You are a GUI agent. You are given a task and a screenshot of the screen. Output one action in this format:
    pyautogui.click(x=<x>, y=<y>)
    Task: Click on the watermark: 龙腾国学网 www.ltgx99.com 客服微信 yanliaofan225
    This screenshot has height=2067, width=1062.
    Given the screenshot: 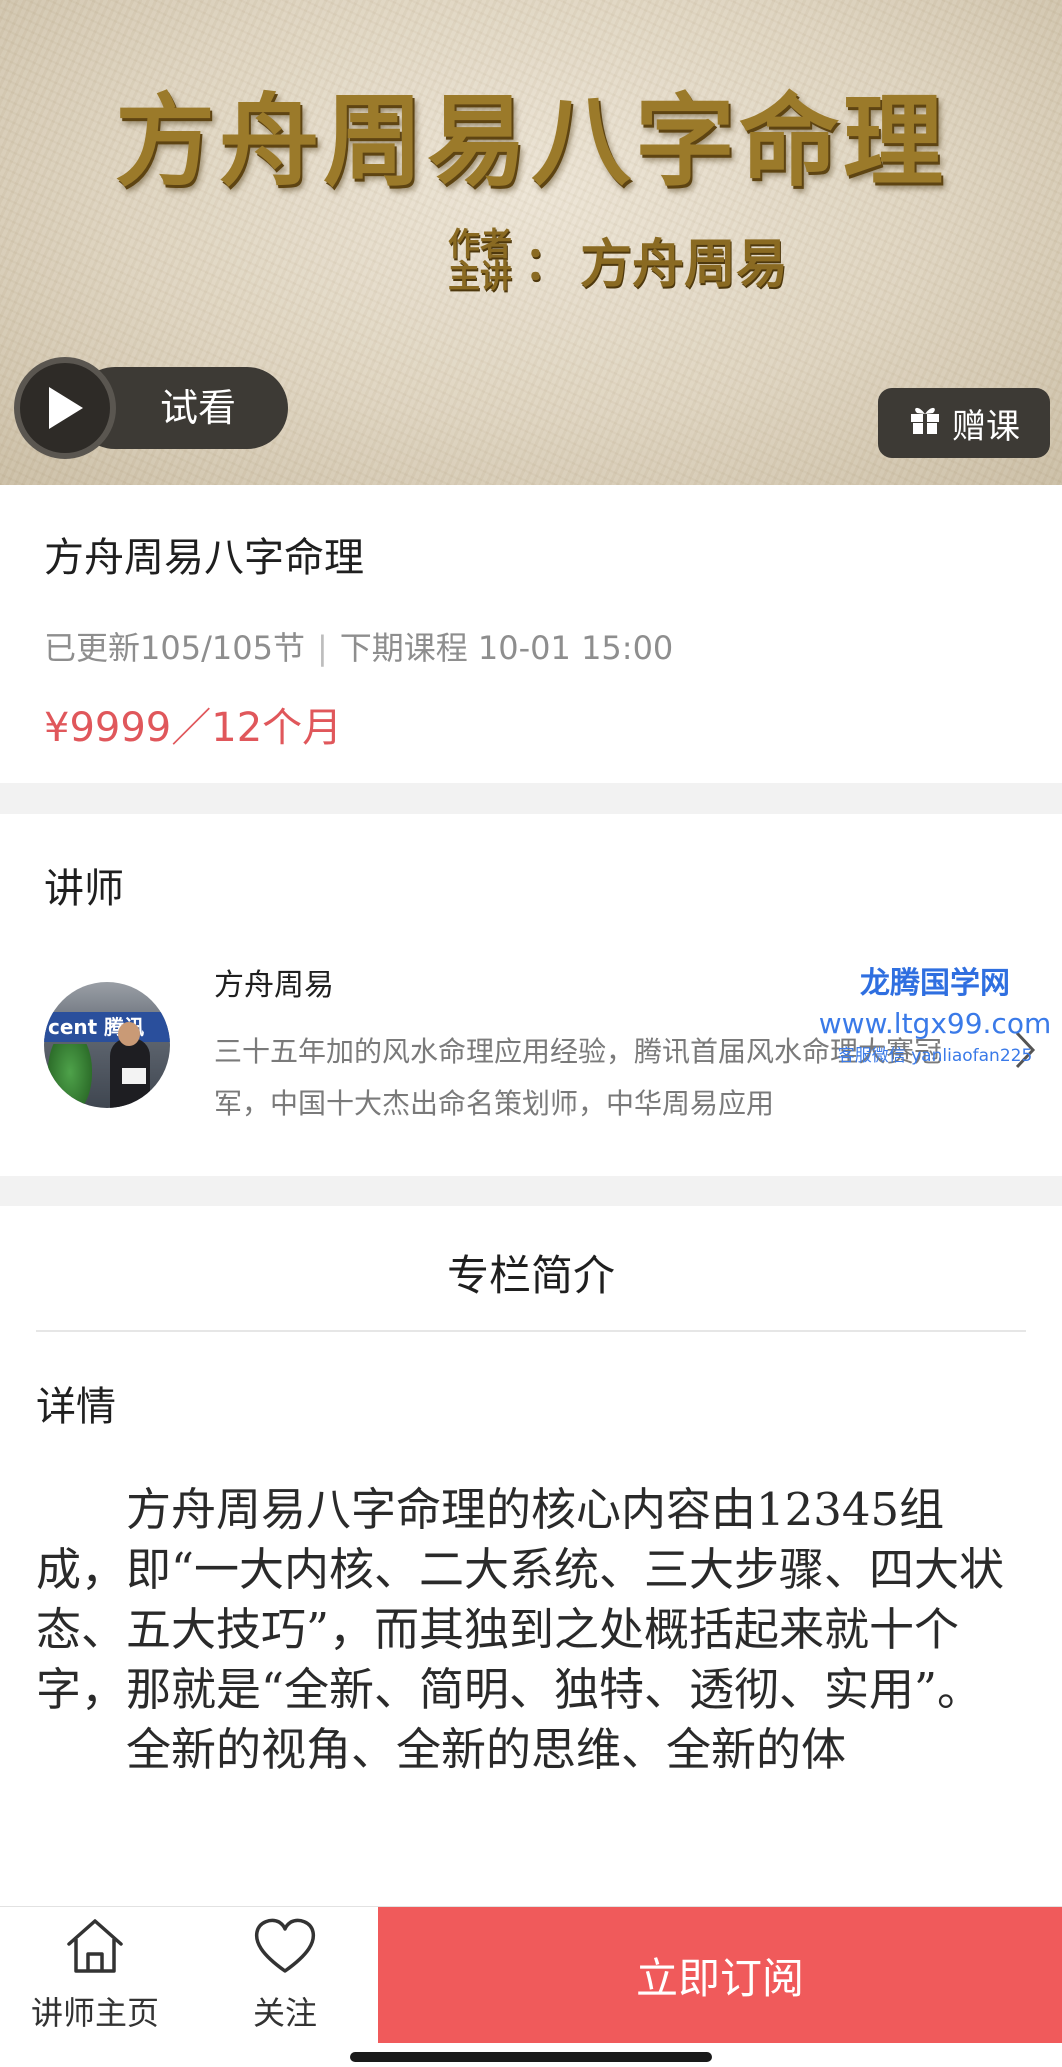 What is the action you would take?
    pyautogui.click(x=935, y=1016)
    